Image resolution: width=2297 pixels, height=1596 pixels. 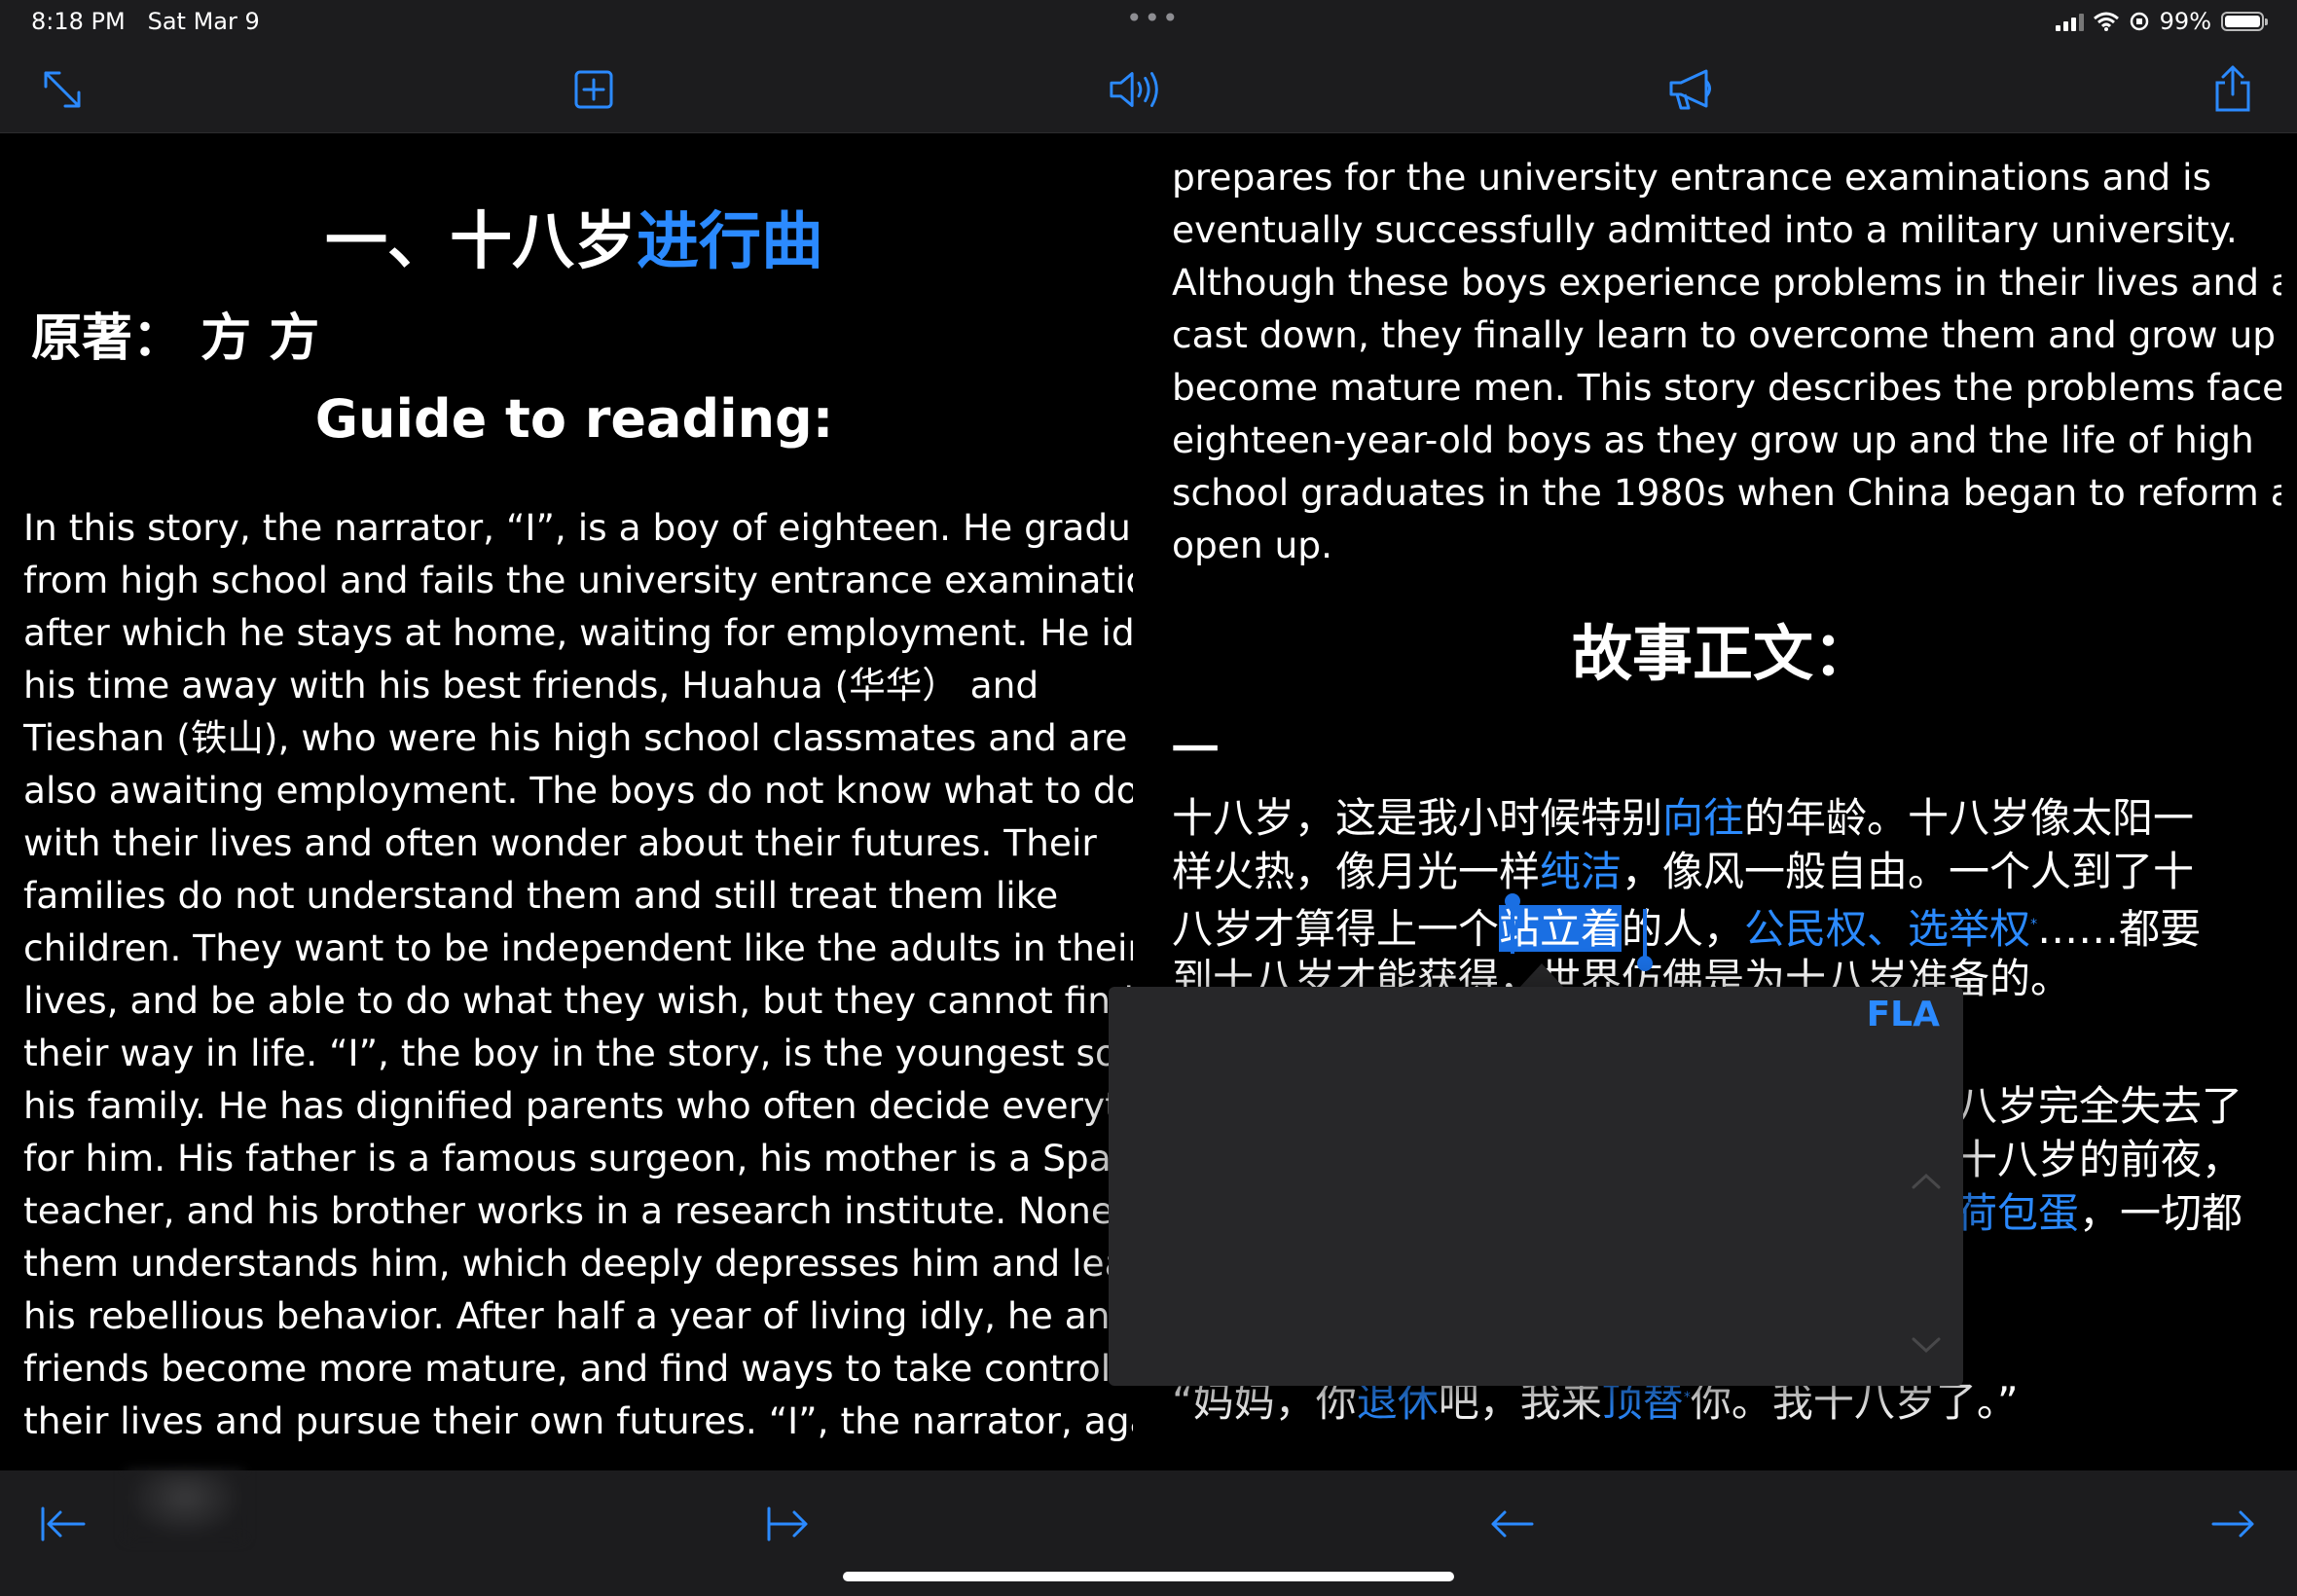 What do you see at coordinates (1703, 818) in the screenshot?
I see `vocab-word: 向往` at bounding box center [1703, 818].